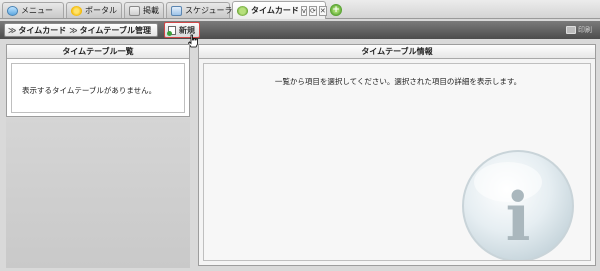 This screenshot has width=600, height=271. I want to click on print-button: 印刷, so click(579, 30).